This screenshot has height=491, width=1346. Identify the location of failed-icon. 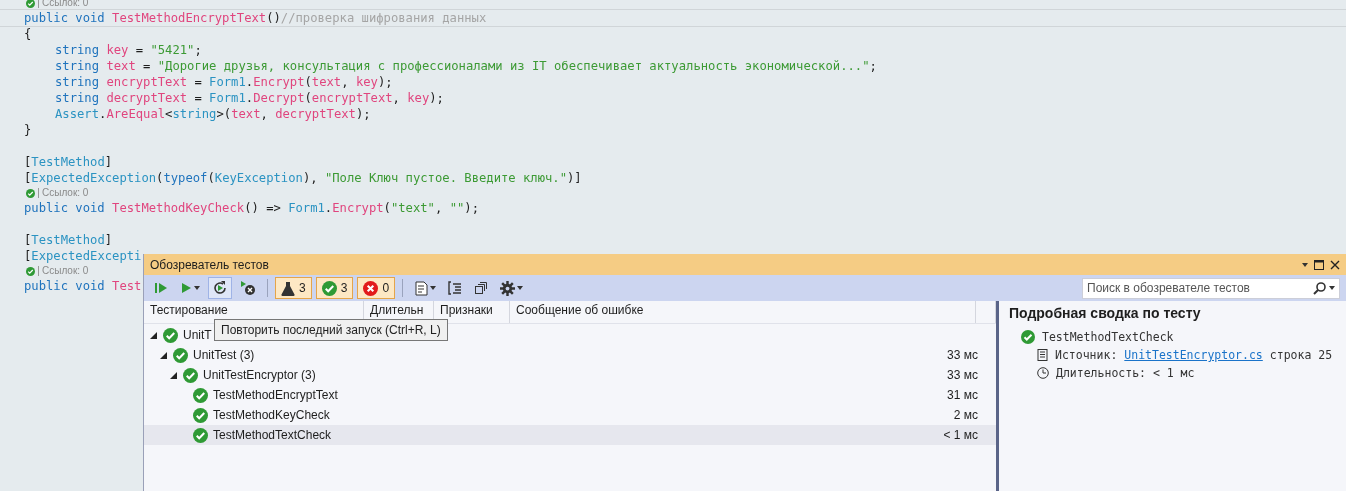
(371, 288).